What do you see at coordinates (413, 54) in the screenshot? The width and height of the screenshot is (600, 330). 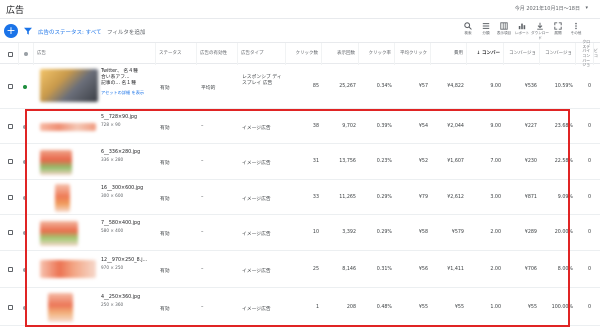 I see `column-avg-cpc: 平均クリック` at bounding box center [413, 54].